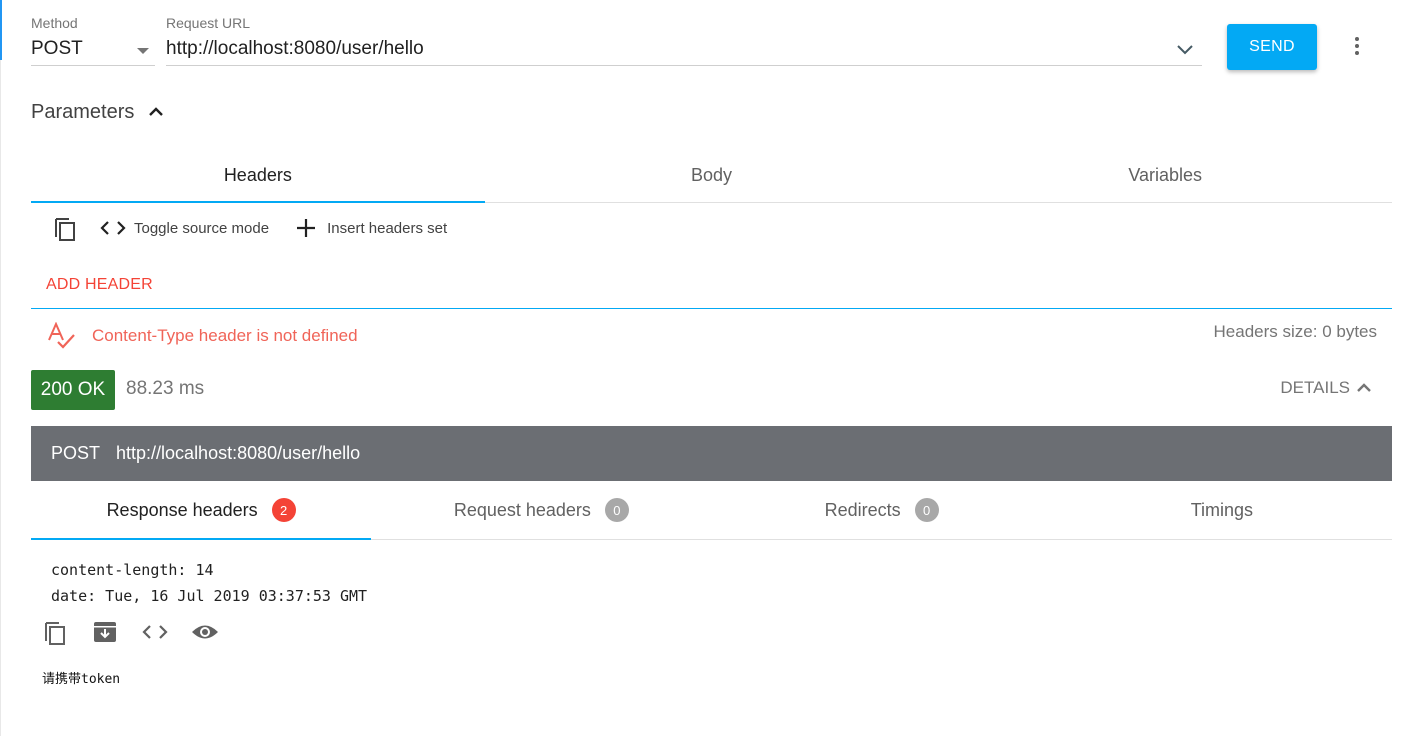  I want to click on count-badge: 2, so click(283, 510).